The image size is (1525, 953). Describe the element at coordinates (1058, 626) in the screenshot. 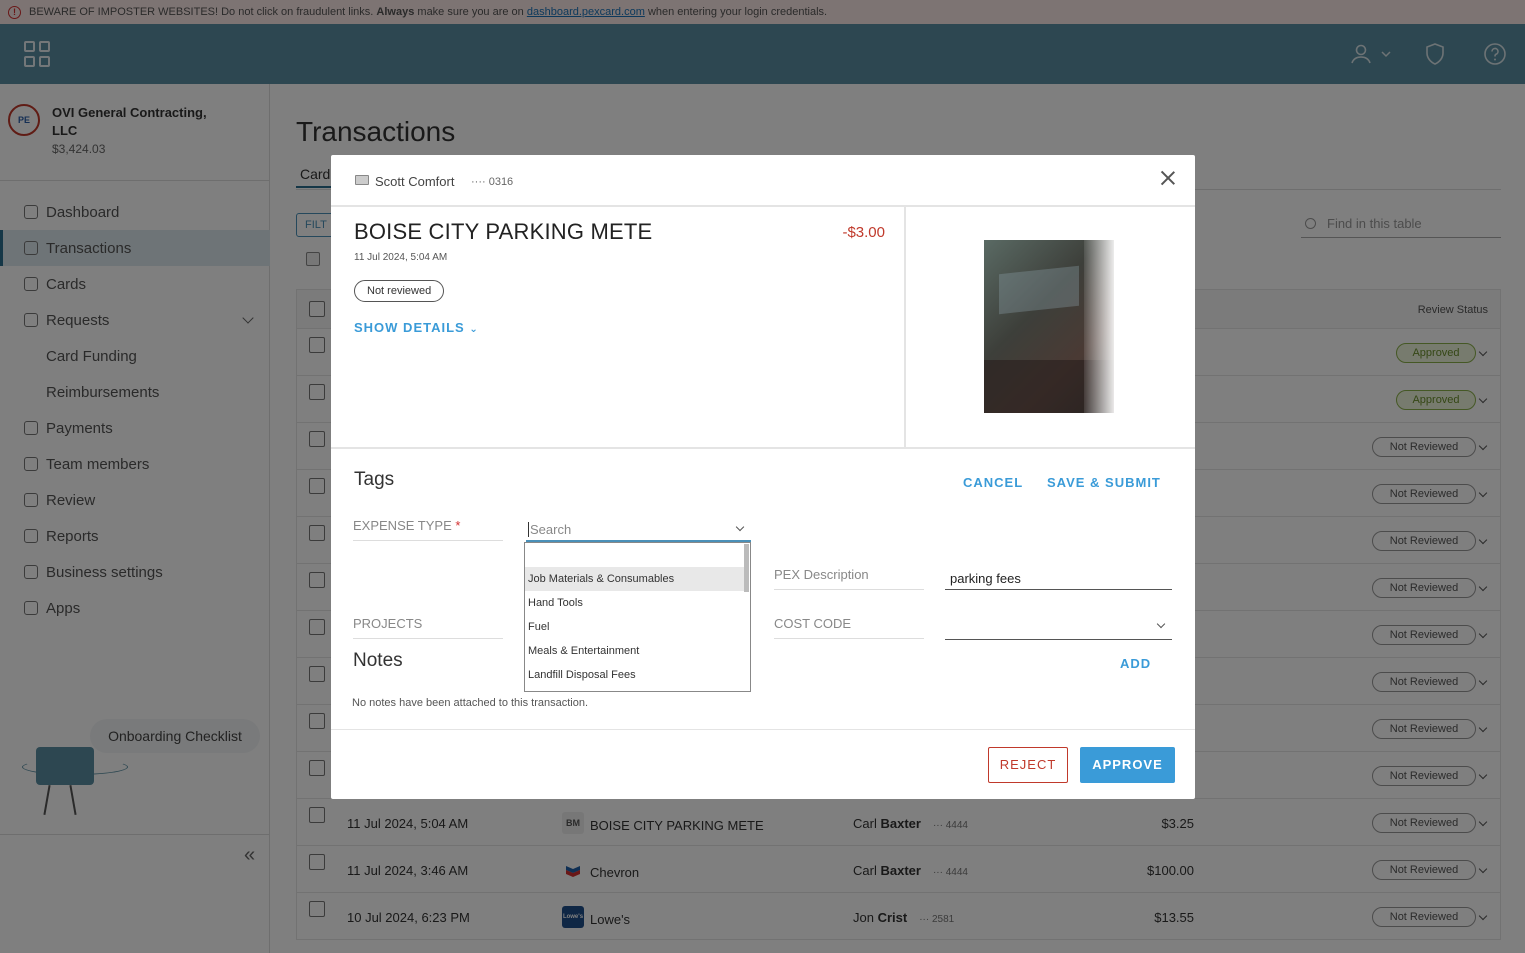

I see `cost-code-select` at that location.